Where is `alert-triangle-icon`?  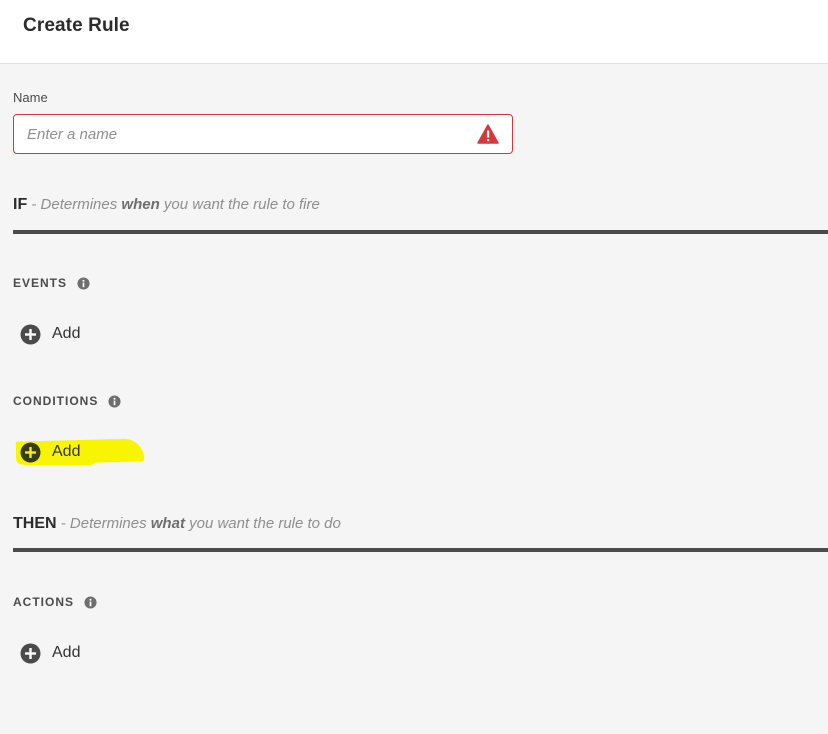
alert-triangle-icon is located at coordinates (488, 134).